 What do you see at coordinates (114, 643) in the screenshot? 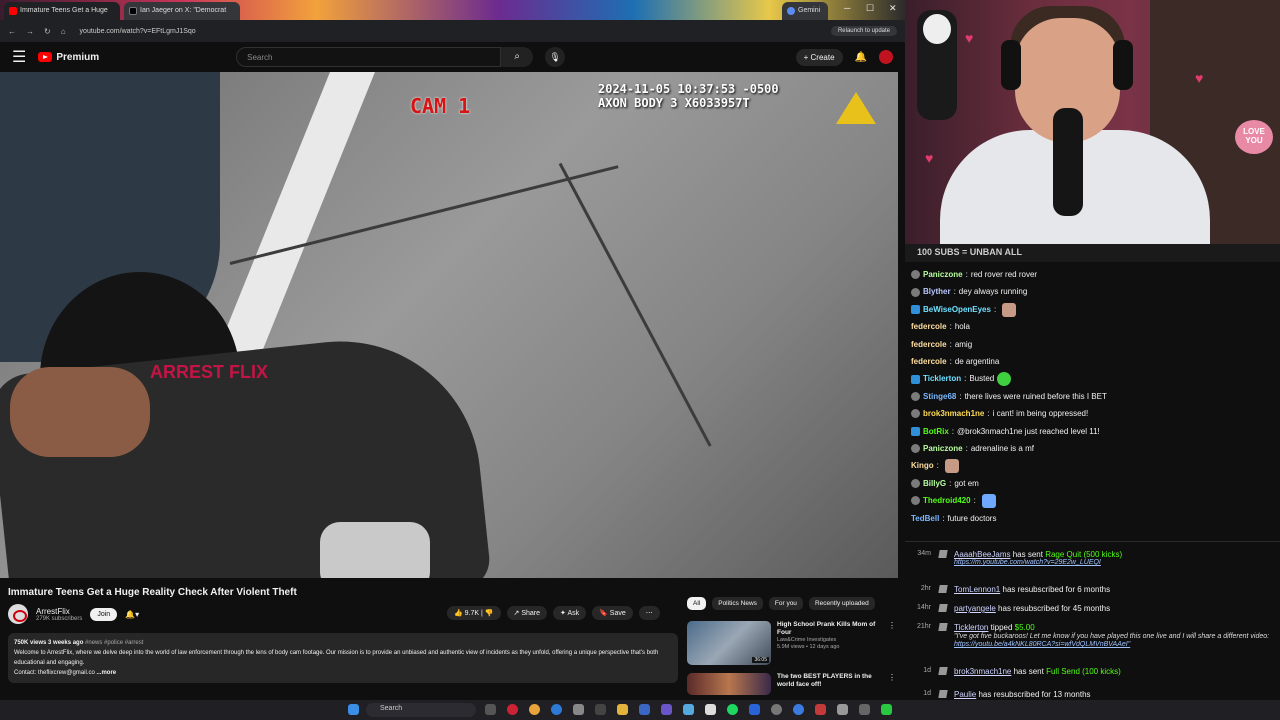
I see `hashtags: #news #police #arrest` at bounding box center [114, 643].